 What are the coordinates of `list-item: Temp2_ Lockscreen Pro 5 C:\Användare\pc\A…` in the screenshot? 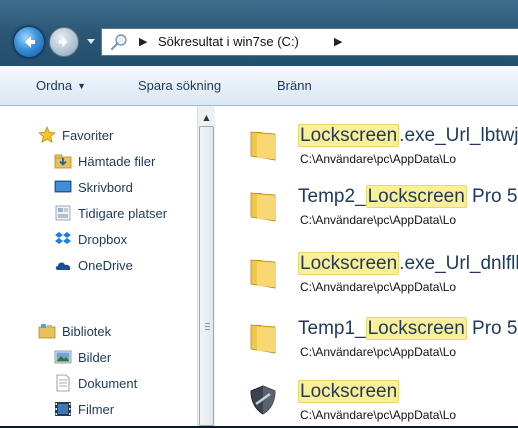 It's located at (366, 203).